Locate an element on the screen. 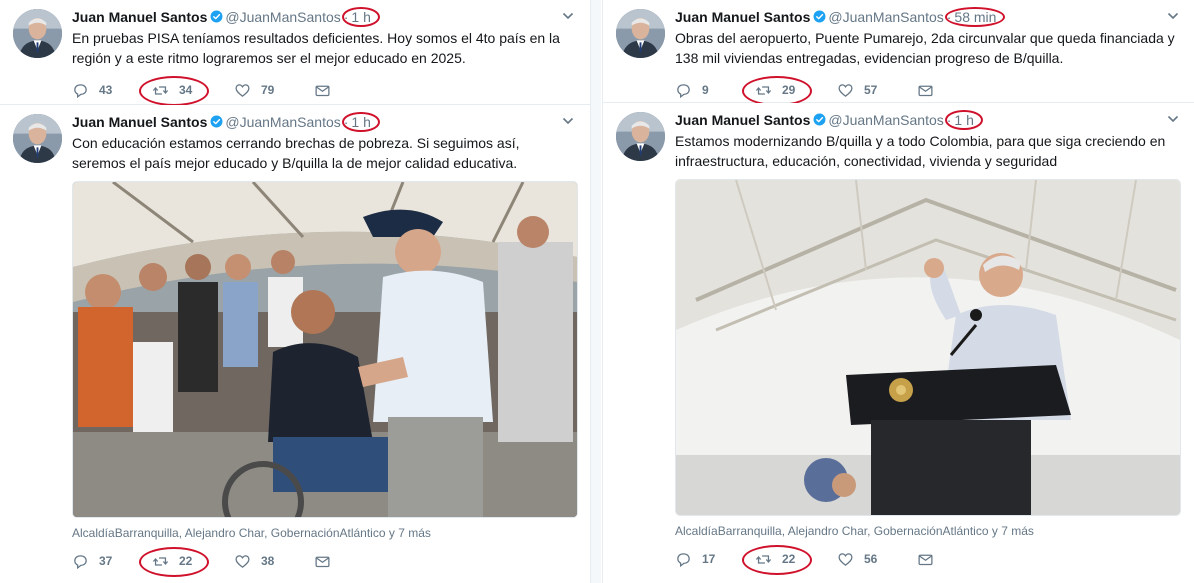  like-button: 79 is located at coordinates (254, 90).